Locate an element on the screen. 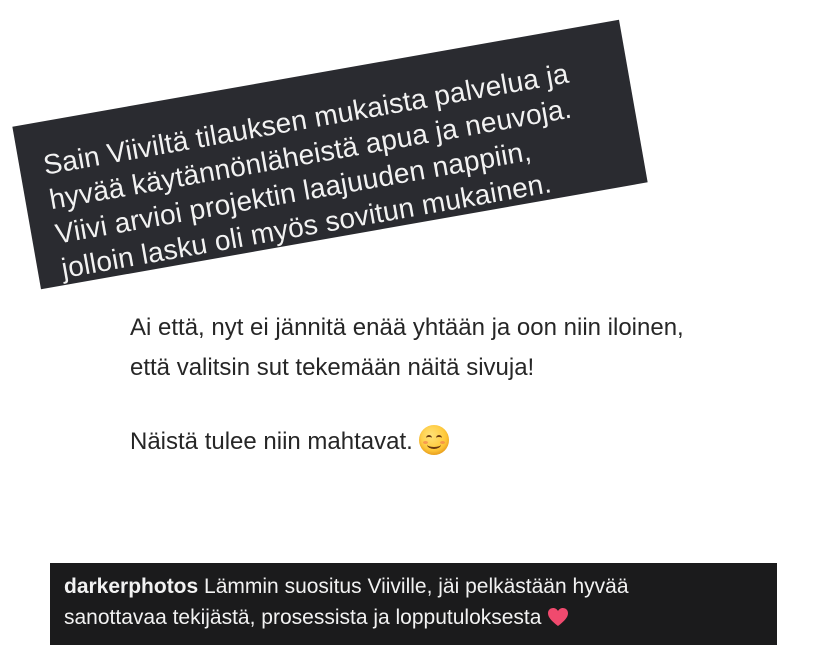  comment-username: darkerphotos is located at coordinates (131, 586).